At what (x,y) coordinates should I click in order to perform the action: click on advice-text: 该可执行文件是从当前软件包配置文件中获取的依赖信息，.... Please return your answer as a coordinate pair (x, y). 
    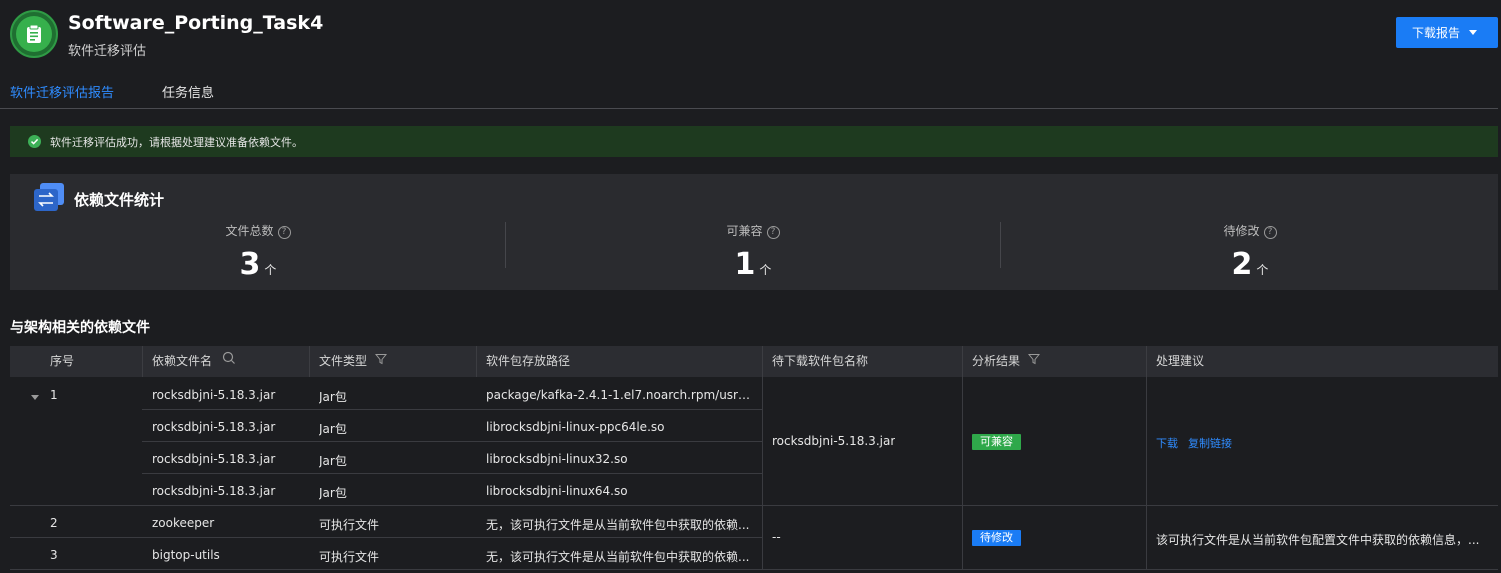
    Looking at the image, I should click on (1318, 540).